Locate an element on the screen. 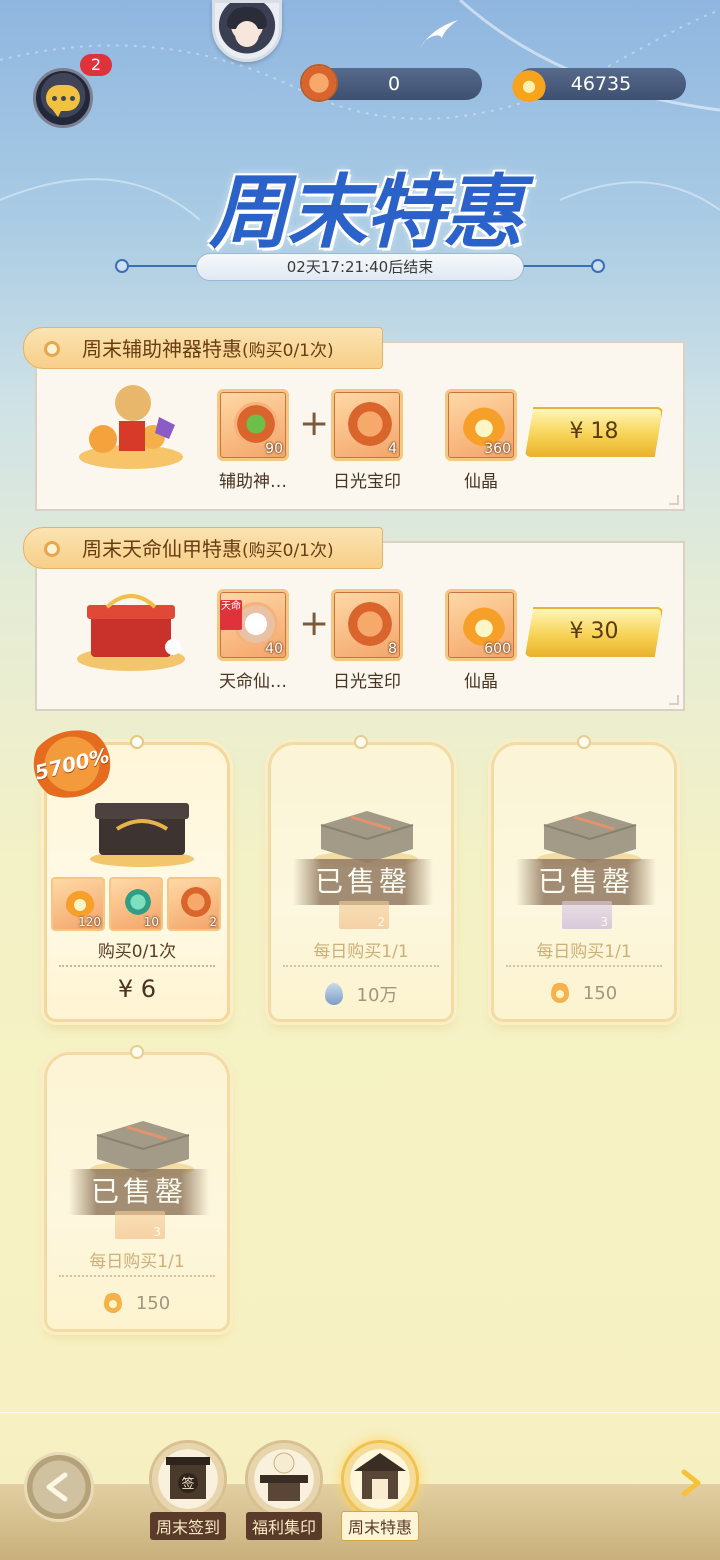 The height and width of the screenshot is (1560, 720). destiny-tag: 天命 is located at coordinates (231, 615).